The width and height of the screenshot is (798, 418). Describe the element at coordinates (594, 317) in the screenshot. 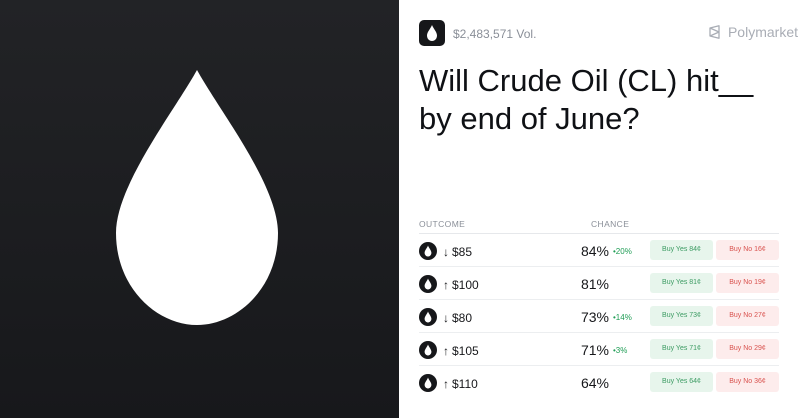

I see `chance-value: 73%` at that location.